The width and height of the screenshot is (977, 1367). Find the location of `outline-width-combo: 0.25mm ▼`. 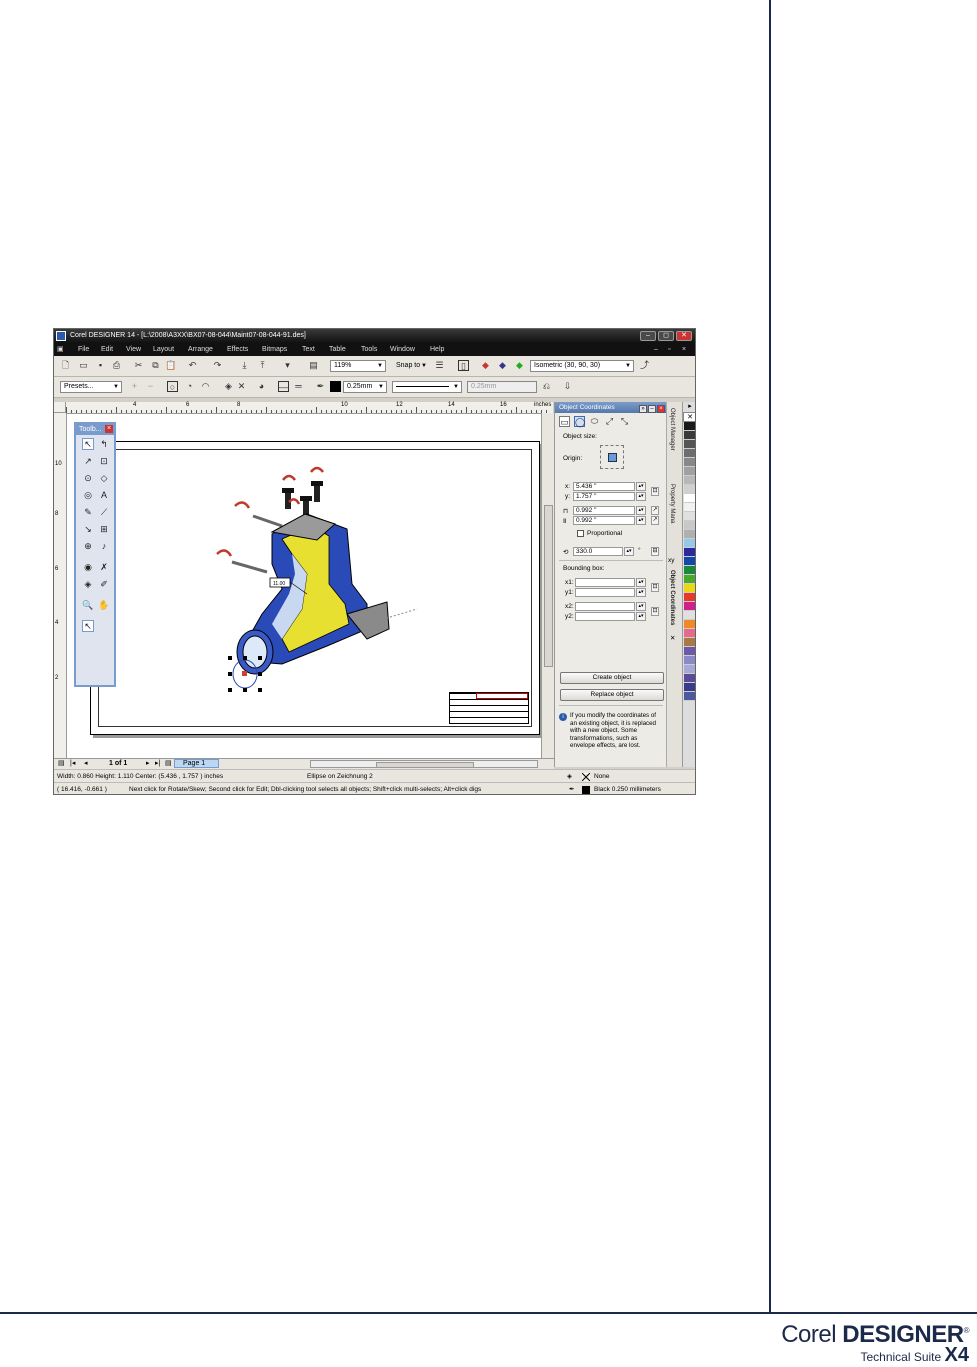

outline-width-combo: 0.25mm ▼ is located at coordinates (365, 387).